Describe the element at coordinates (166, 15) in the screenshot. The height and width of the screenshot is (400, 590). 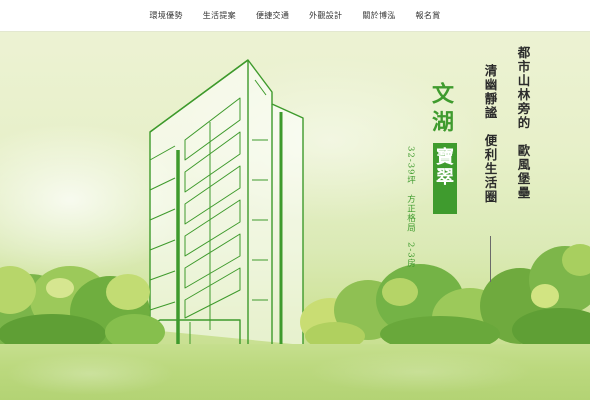
I see `nav-item-environment: 環境優勢` at that location.